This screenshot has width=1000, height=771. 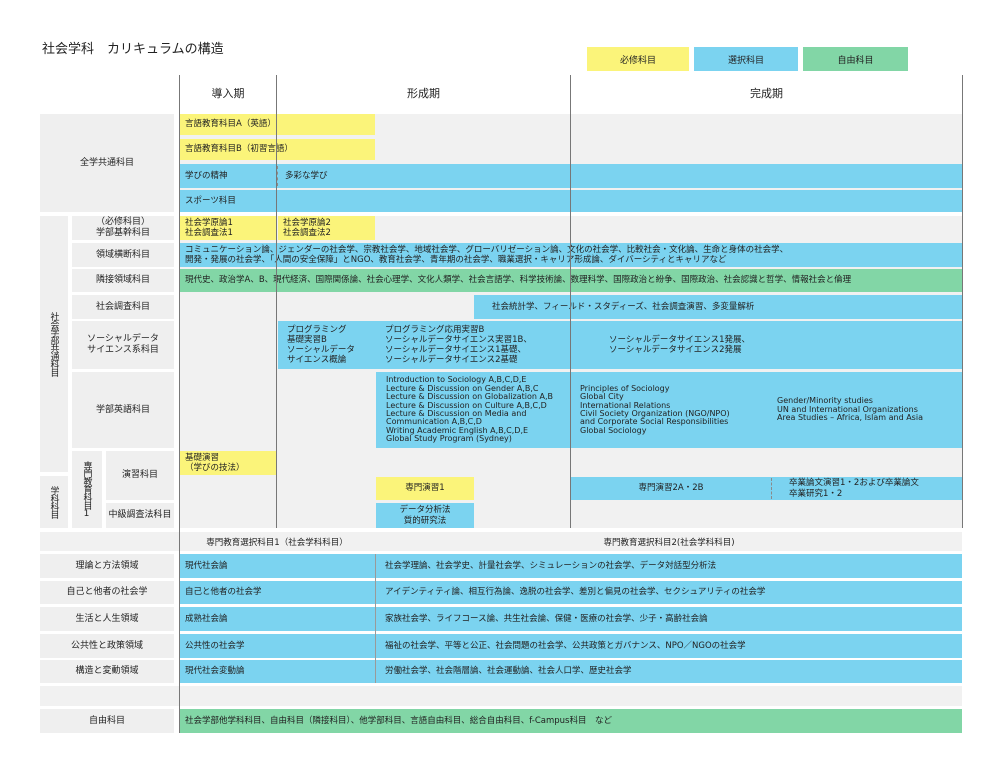 I want to click on adj-label: 隣接領域科目, so click(x=123, y=280).